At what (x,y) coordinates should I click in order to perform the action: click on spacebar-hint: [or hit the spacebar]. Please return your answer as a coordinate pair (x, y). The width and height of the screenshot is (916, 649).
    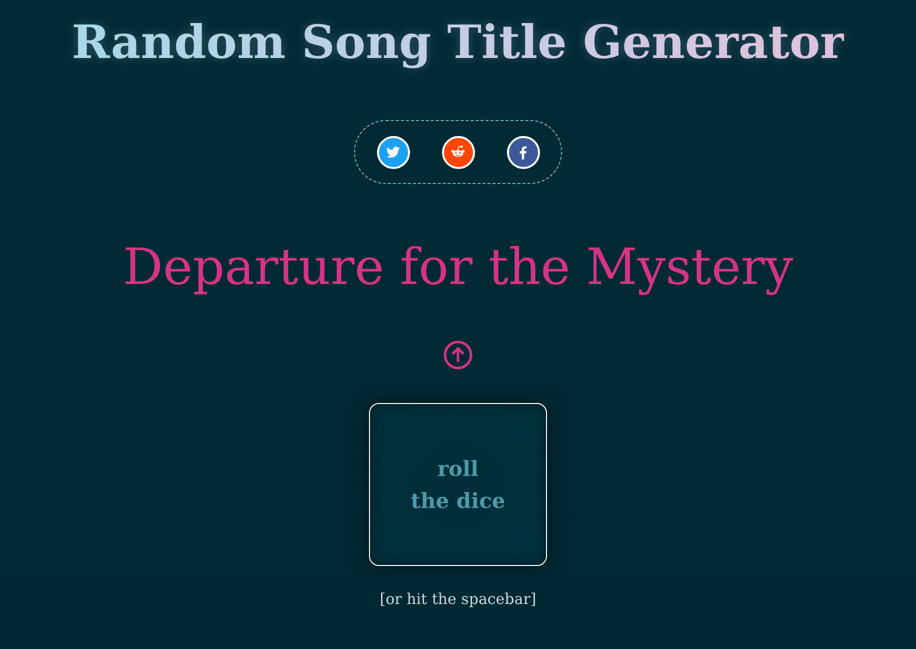
    Looking at the image, I should click on (458, 599).